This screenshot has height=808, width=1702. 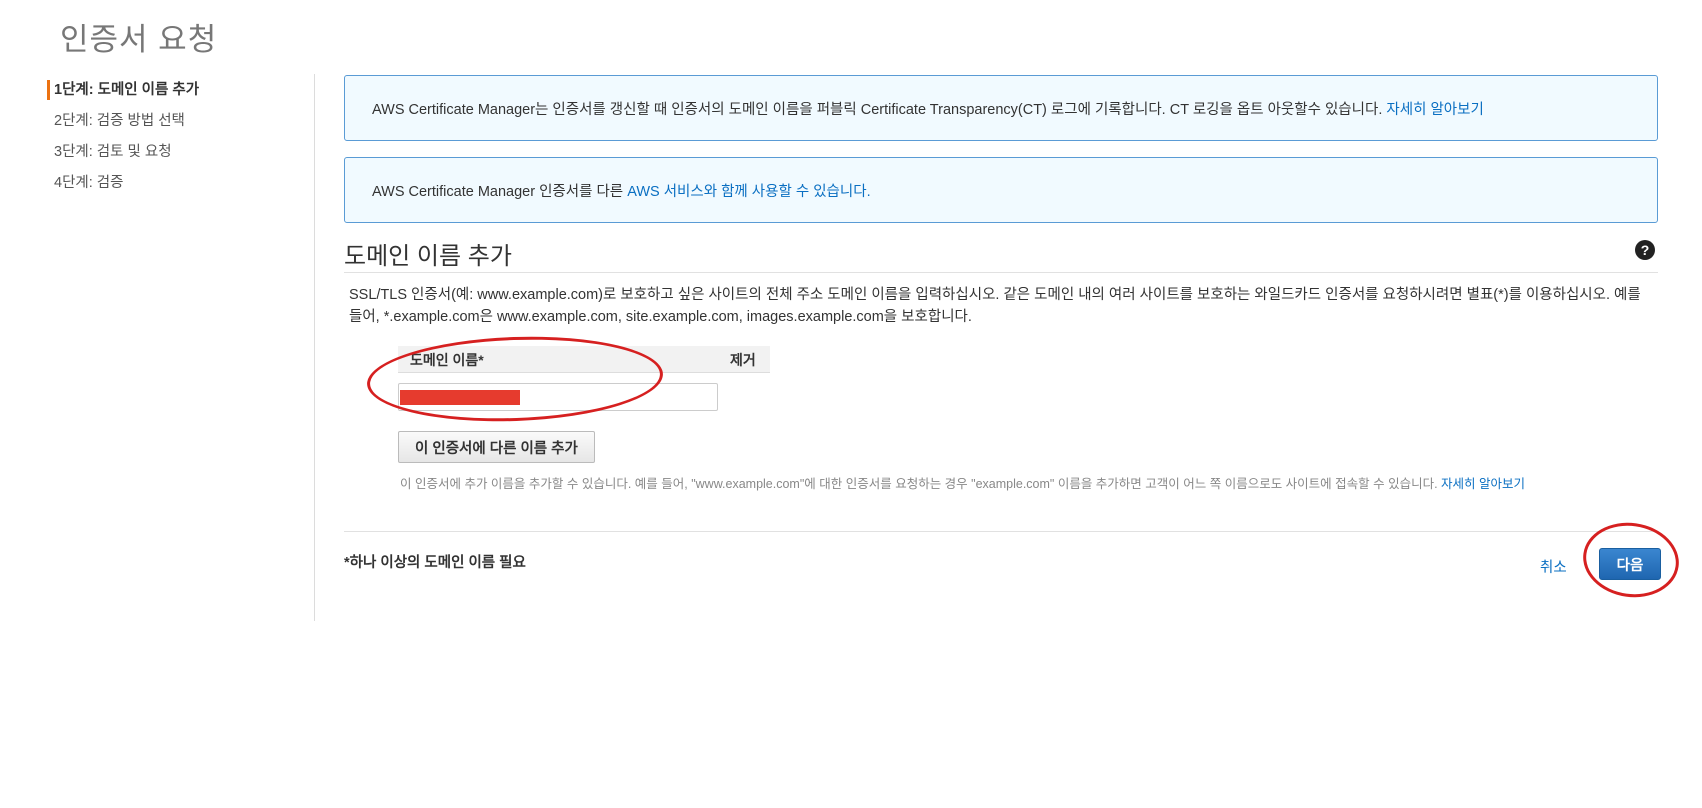 I want to click on sidebar-divider, so click(x=314, y=347).